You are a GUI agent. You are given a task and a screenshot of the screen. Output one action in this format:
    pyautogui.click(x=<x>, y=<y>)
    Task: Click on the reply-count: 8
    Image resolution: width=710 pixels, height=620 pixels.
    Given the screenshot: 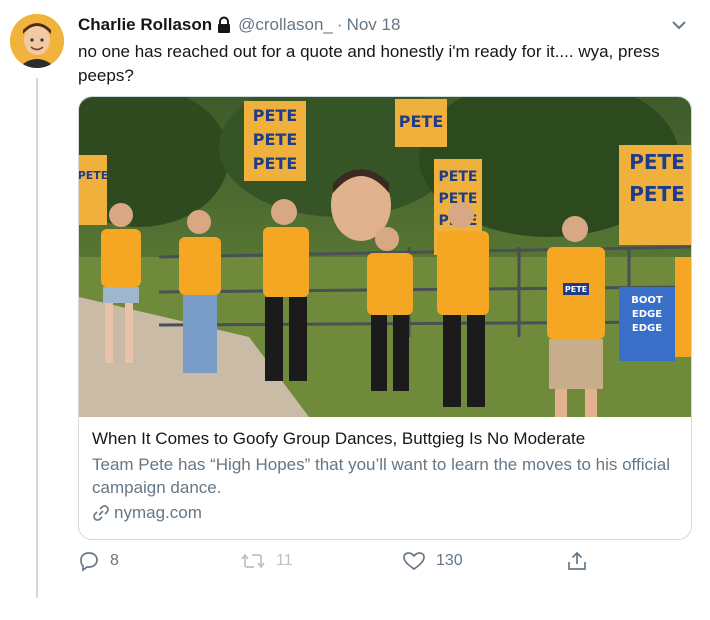 What is the action you would take?
    pyautogui.click(x=114, y=560)
    